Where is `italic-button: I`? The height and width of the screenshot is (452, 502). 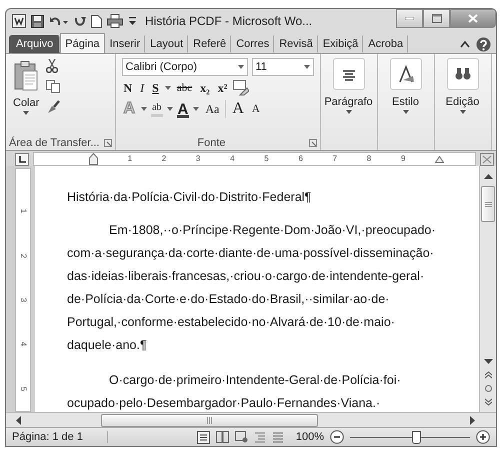
italic-button: I is located at coordinates (142, 88).